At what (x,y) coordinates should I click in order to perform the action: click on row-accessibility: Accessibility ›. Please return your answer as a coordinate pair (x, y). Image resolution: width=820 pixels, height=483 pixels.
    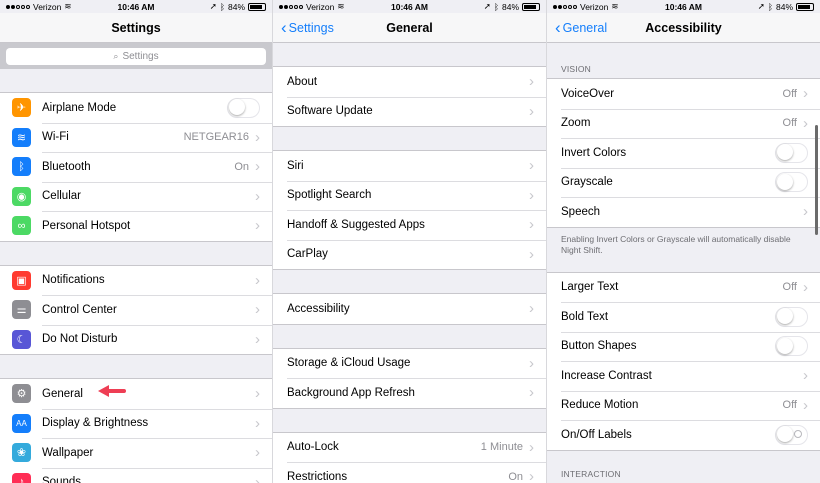
    Looking at the image, I should click on (409, 309).